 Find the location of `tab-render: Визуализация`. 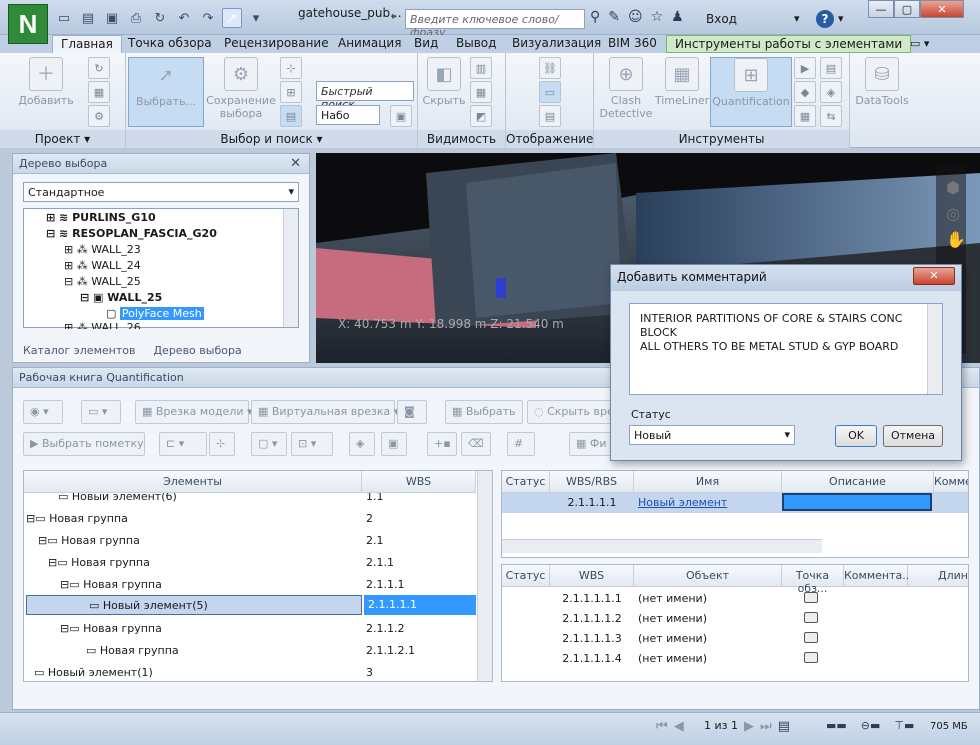

tab-render: Визуализация is located at coordinates (556, 44).